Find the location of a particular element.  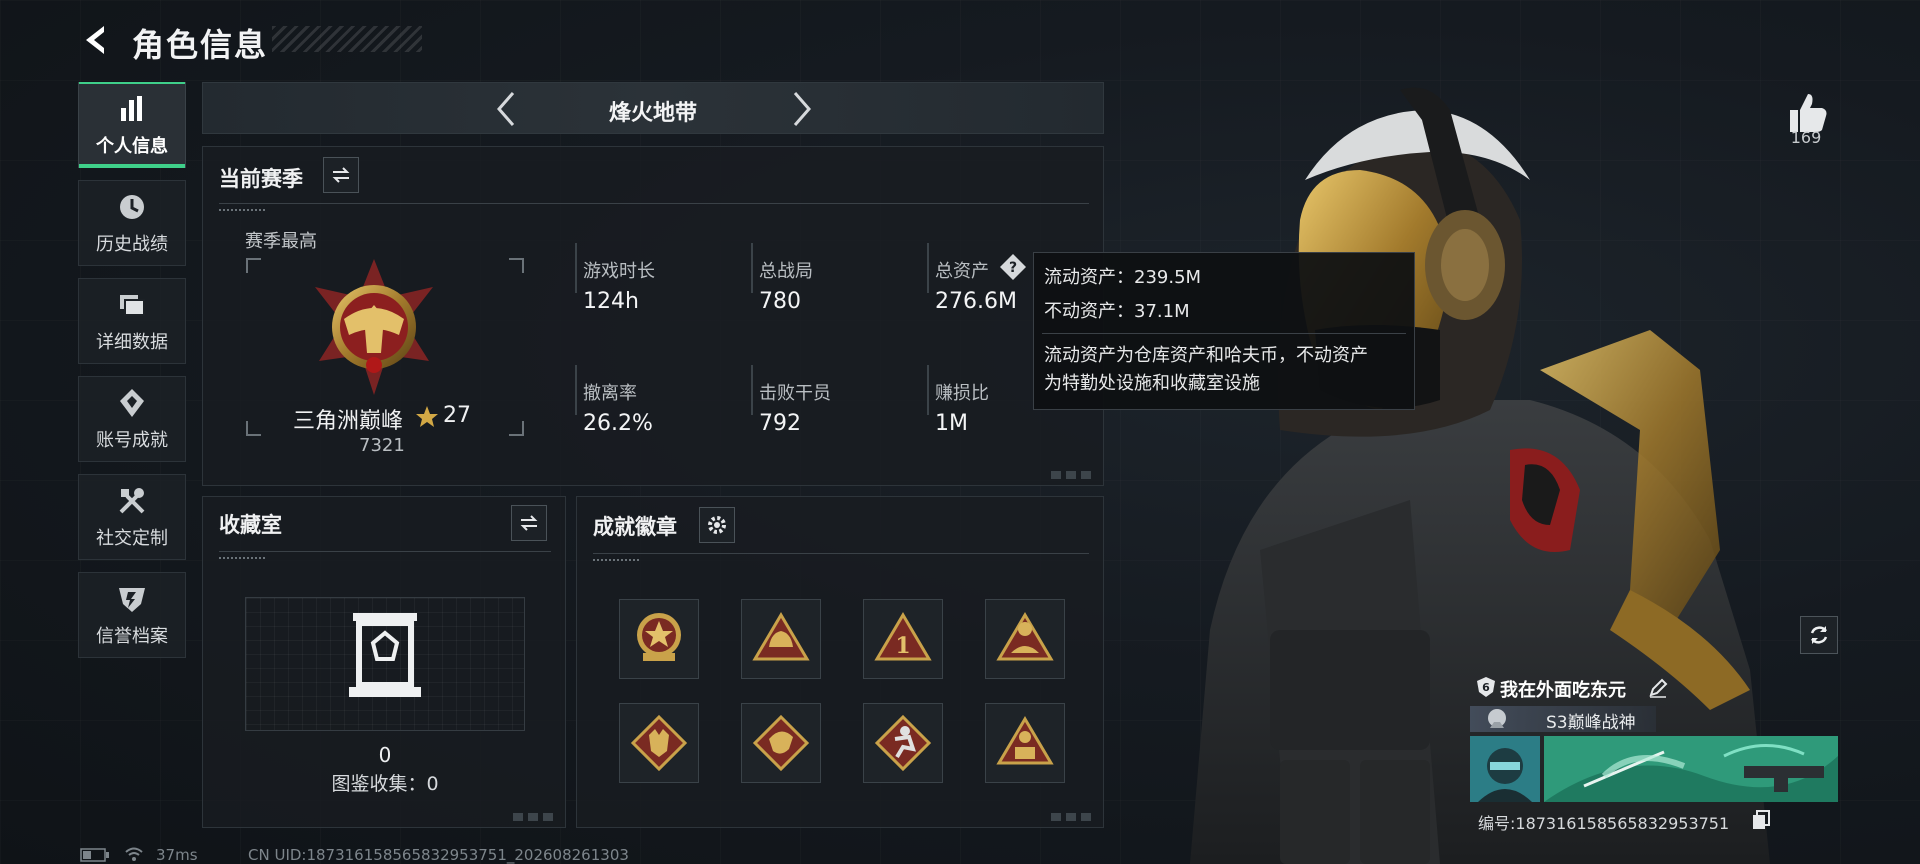

tools-icon is located at coordinates (132, 501).